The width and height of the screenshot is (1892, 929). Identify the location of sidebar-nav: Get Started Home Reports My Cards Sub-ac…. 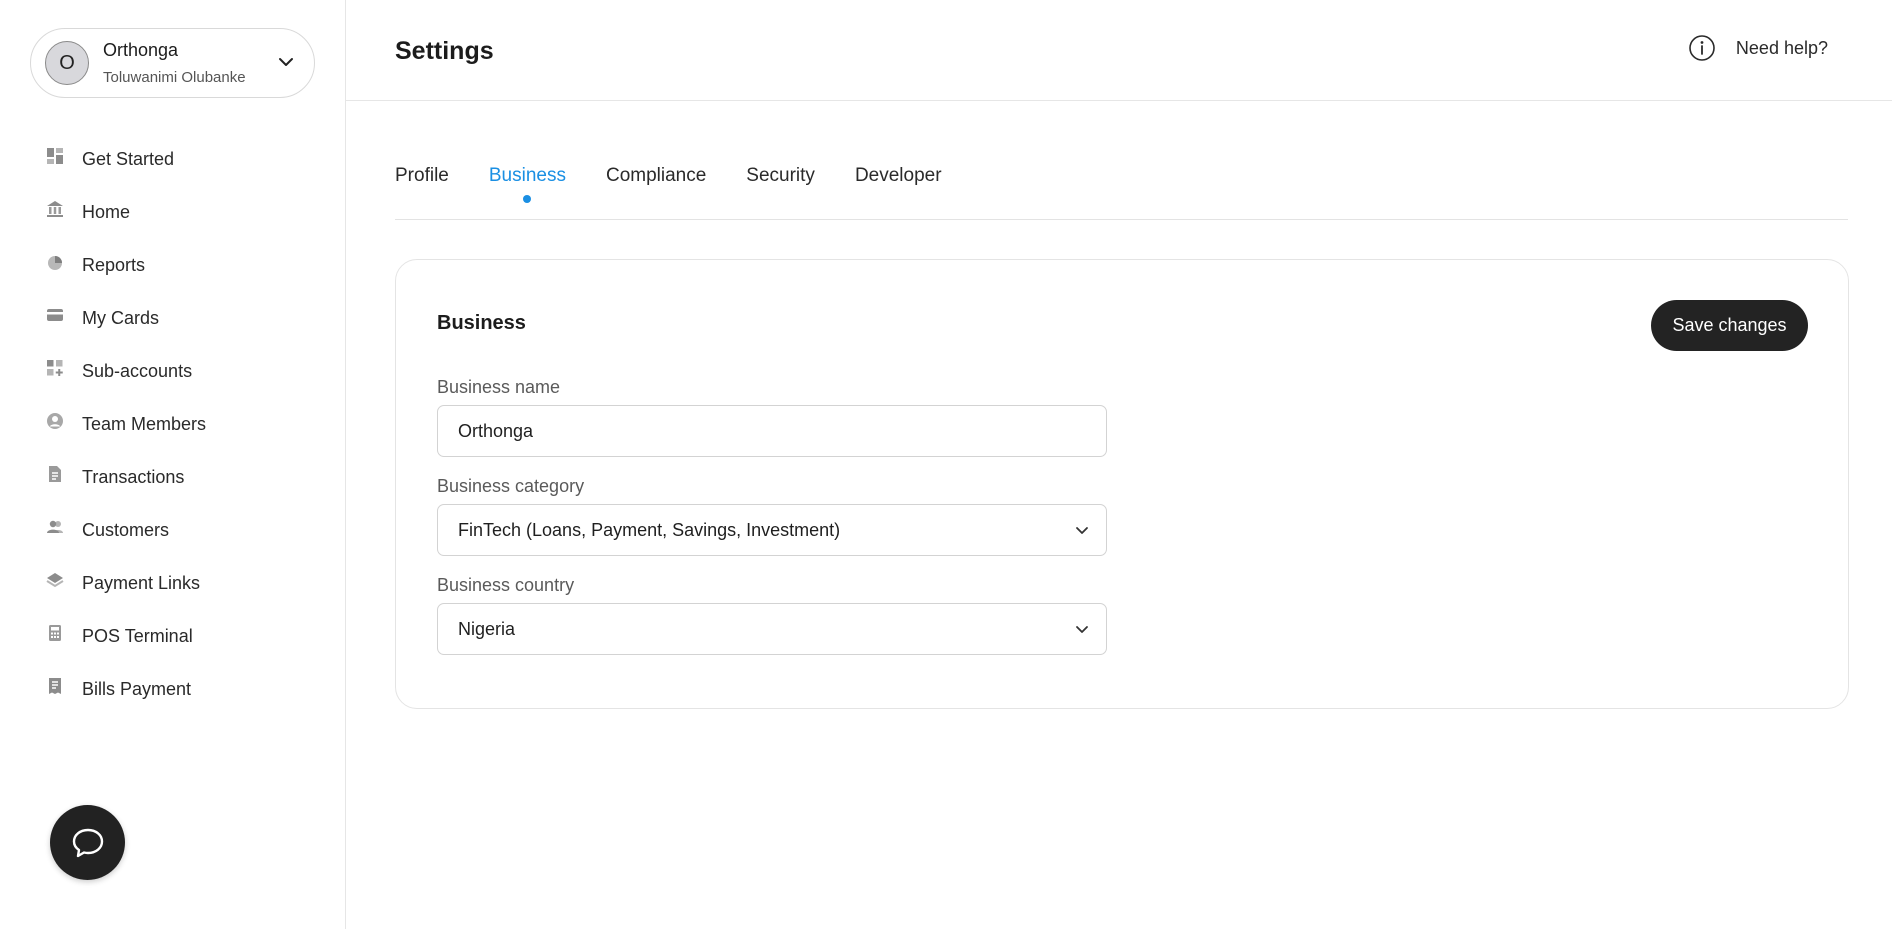
(172, 424).